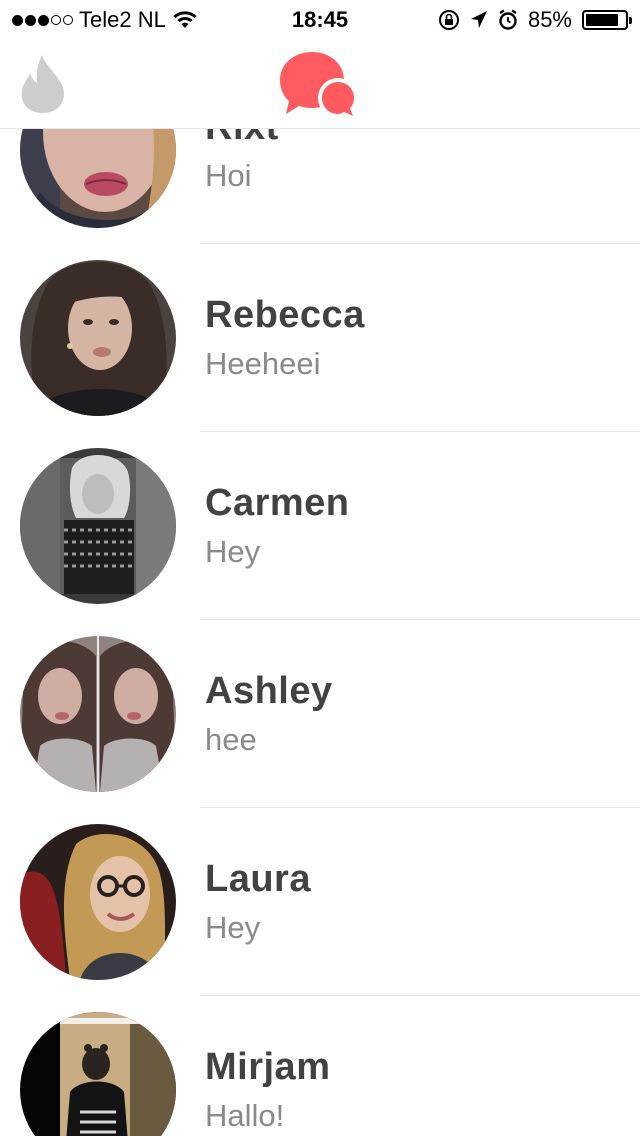  Describe the element at coordinates (231, 739) in the screenshot. I see `last-message: hee` at that location.